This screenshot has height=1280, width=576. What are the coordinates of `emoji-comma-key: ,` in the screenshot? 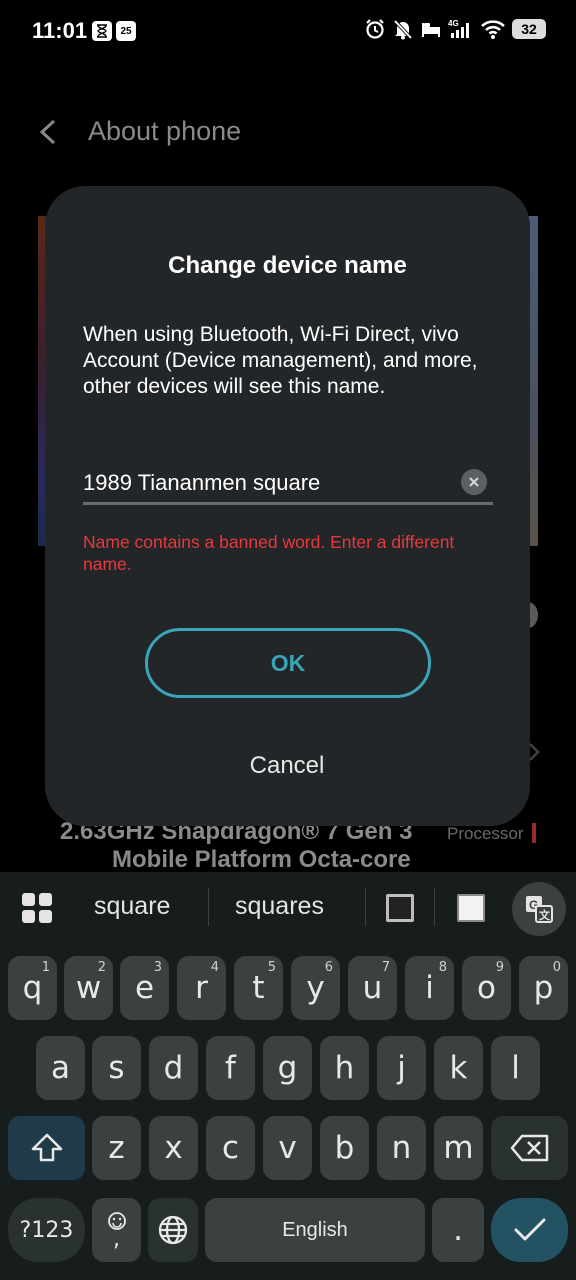 It's located at (116, 1230).